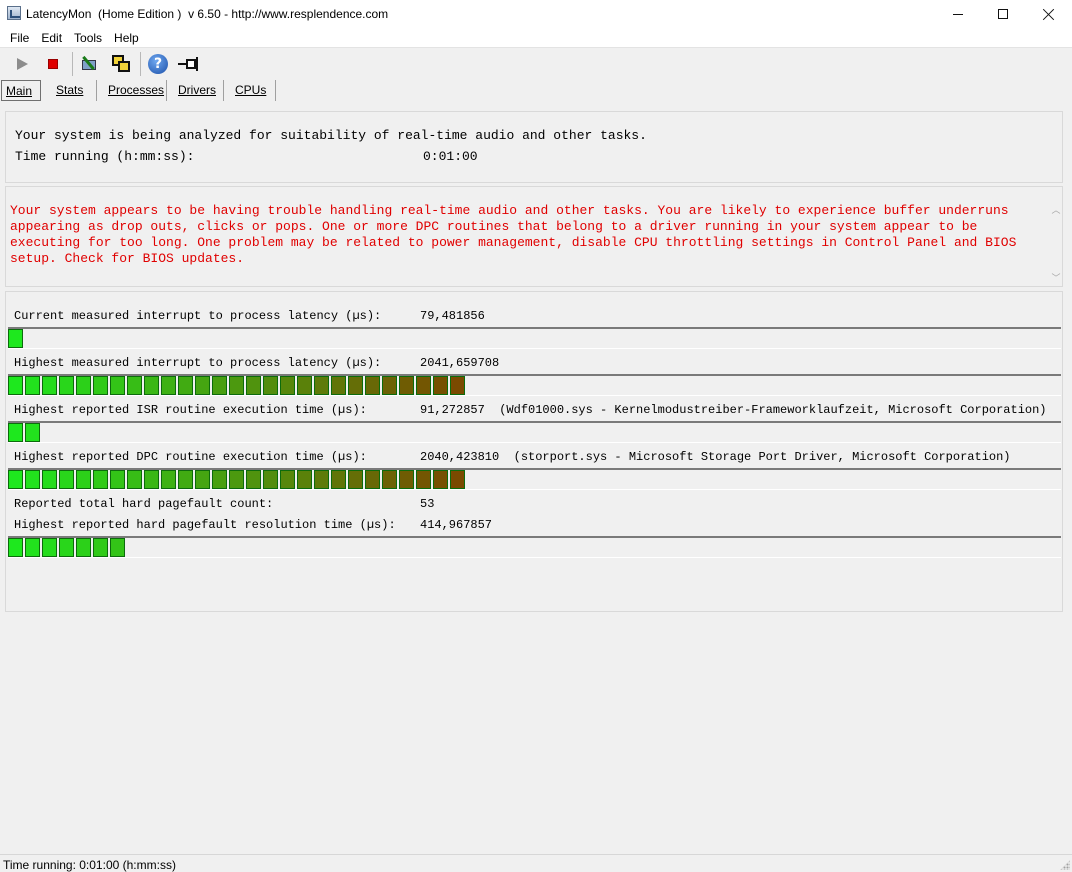 The width and height of the screenshot is (1072, 872). Describe the element at coordinates (195, 90) in the screenshot. I see `tab-drivers: Drivers` at that location.